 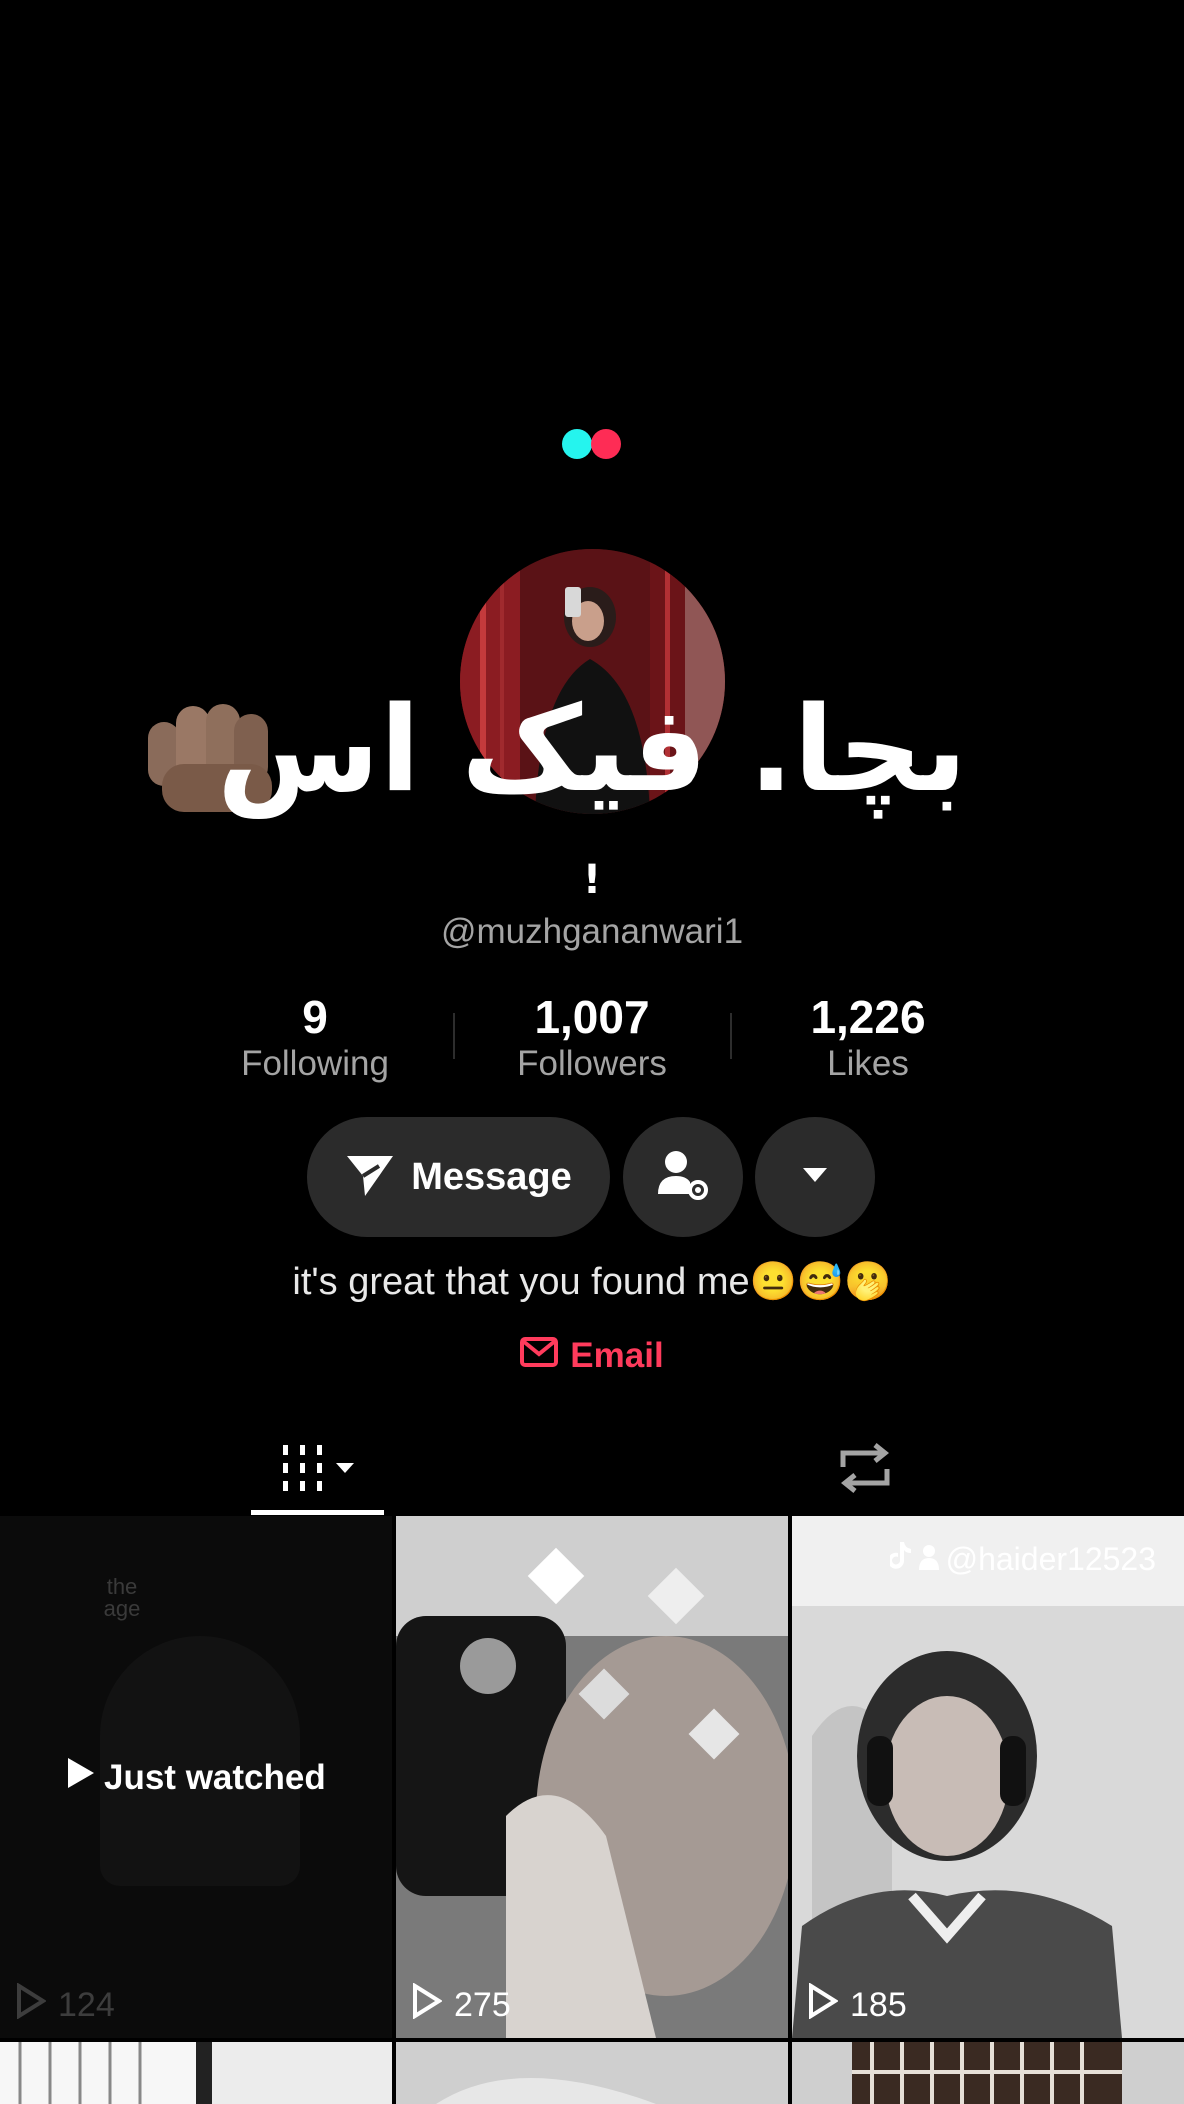 I want to click on creator-tag: @haider12523, so click(x=1021, y=1559).